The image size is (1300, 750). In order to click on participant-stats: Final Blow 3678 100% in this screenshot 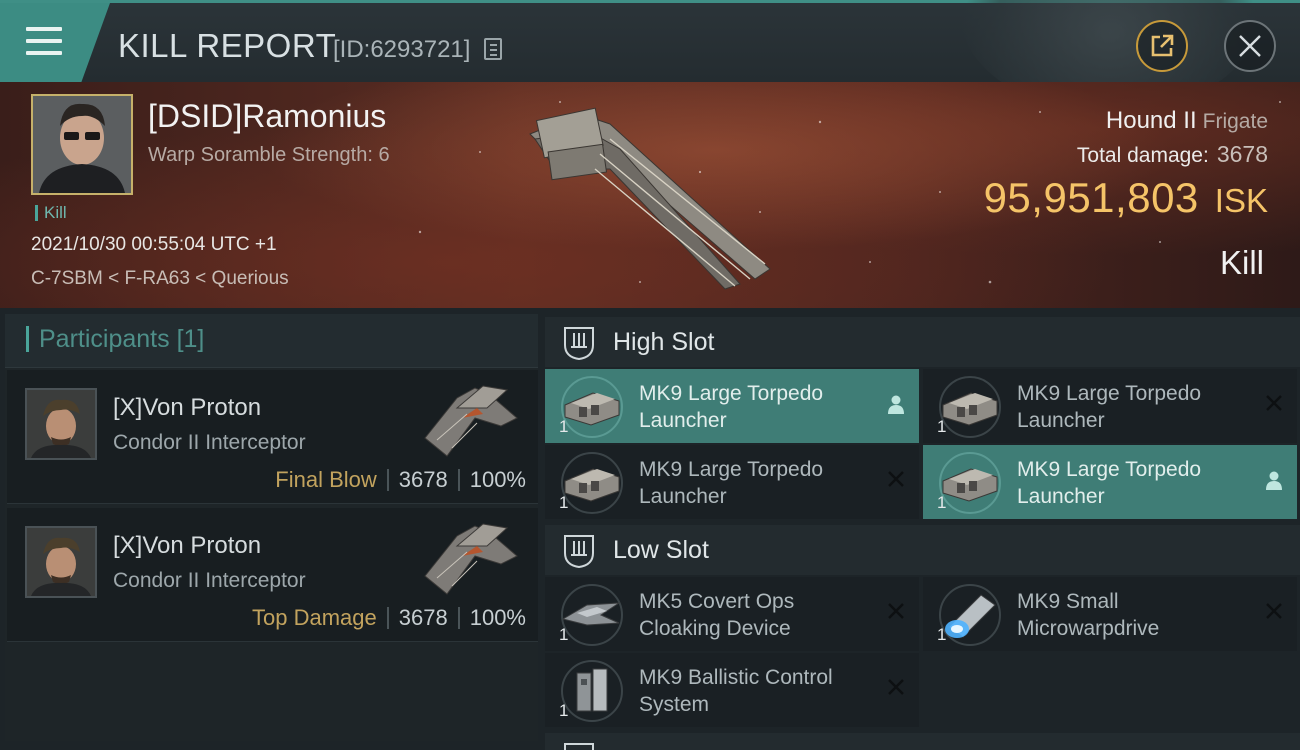, I will do `click(400, 480)`.